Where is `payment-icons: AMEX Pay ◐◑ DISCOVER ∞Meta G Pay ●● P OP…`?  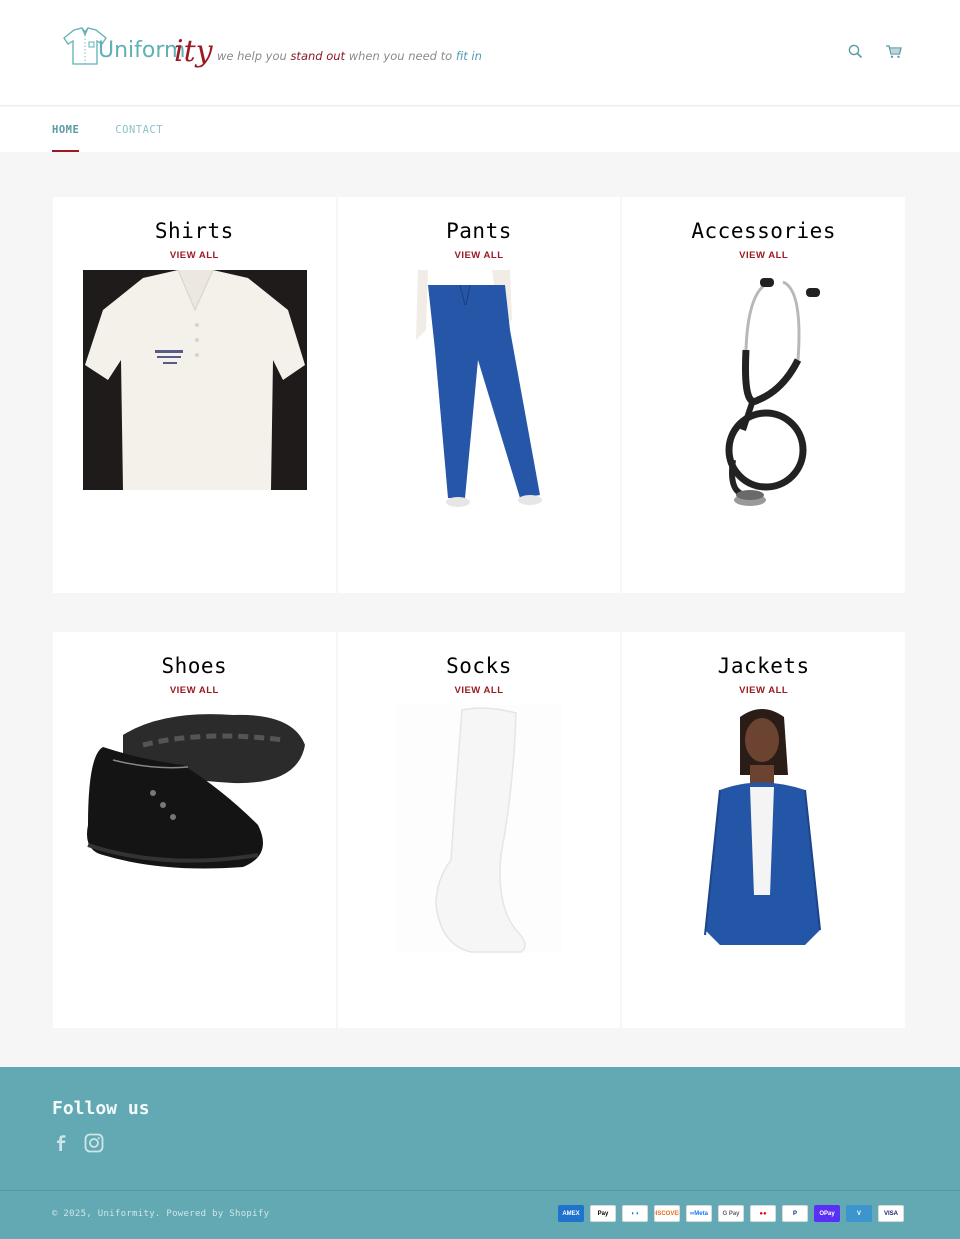
payment-icons: AMEX Pay ◐◑ DISCOVER ∞Meta G Pay ●● P OP… is located at coordinates (731, 1213).